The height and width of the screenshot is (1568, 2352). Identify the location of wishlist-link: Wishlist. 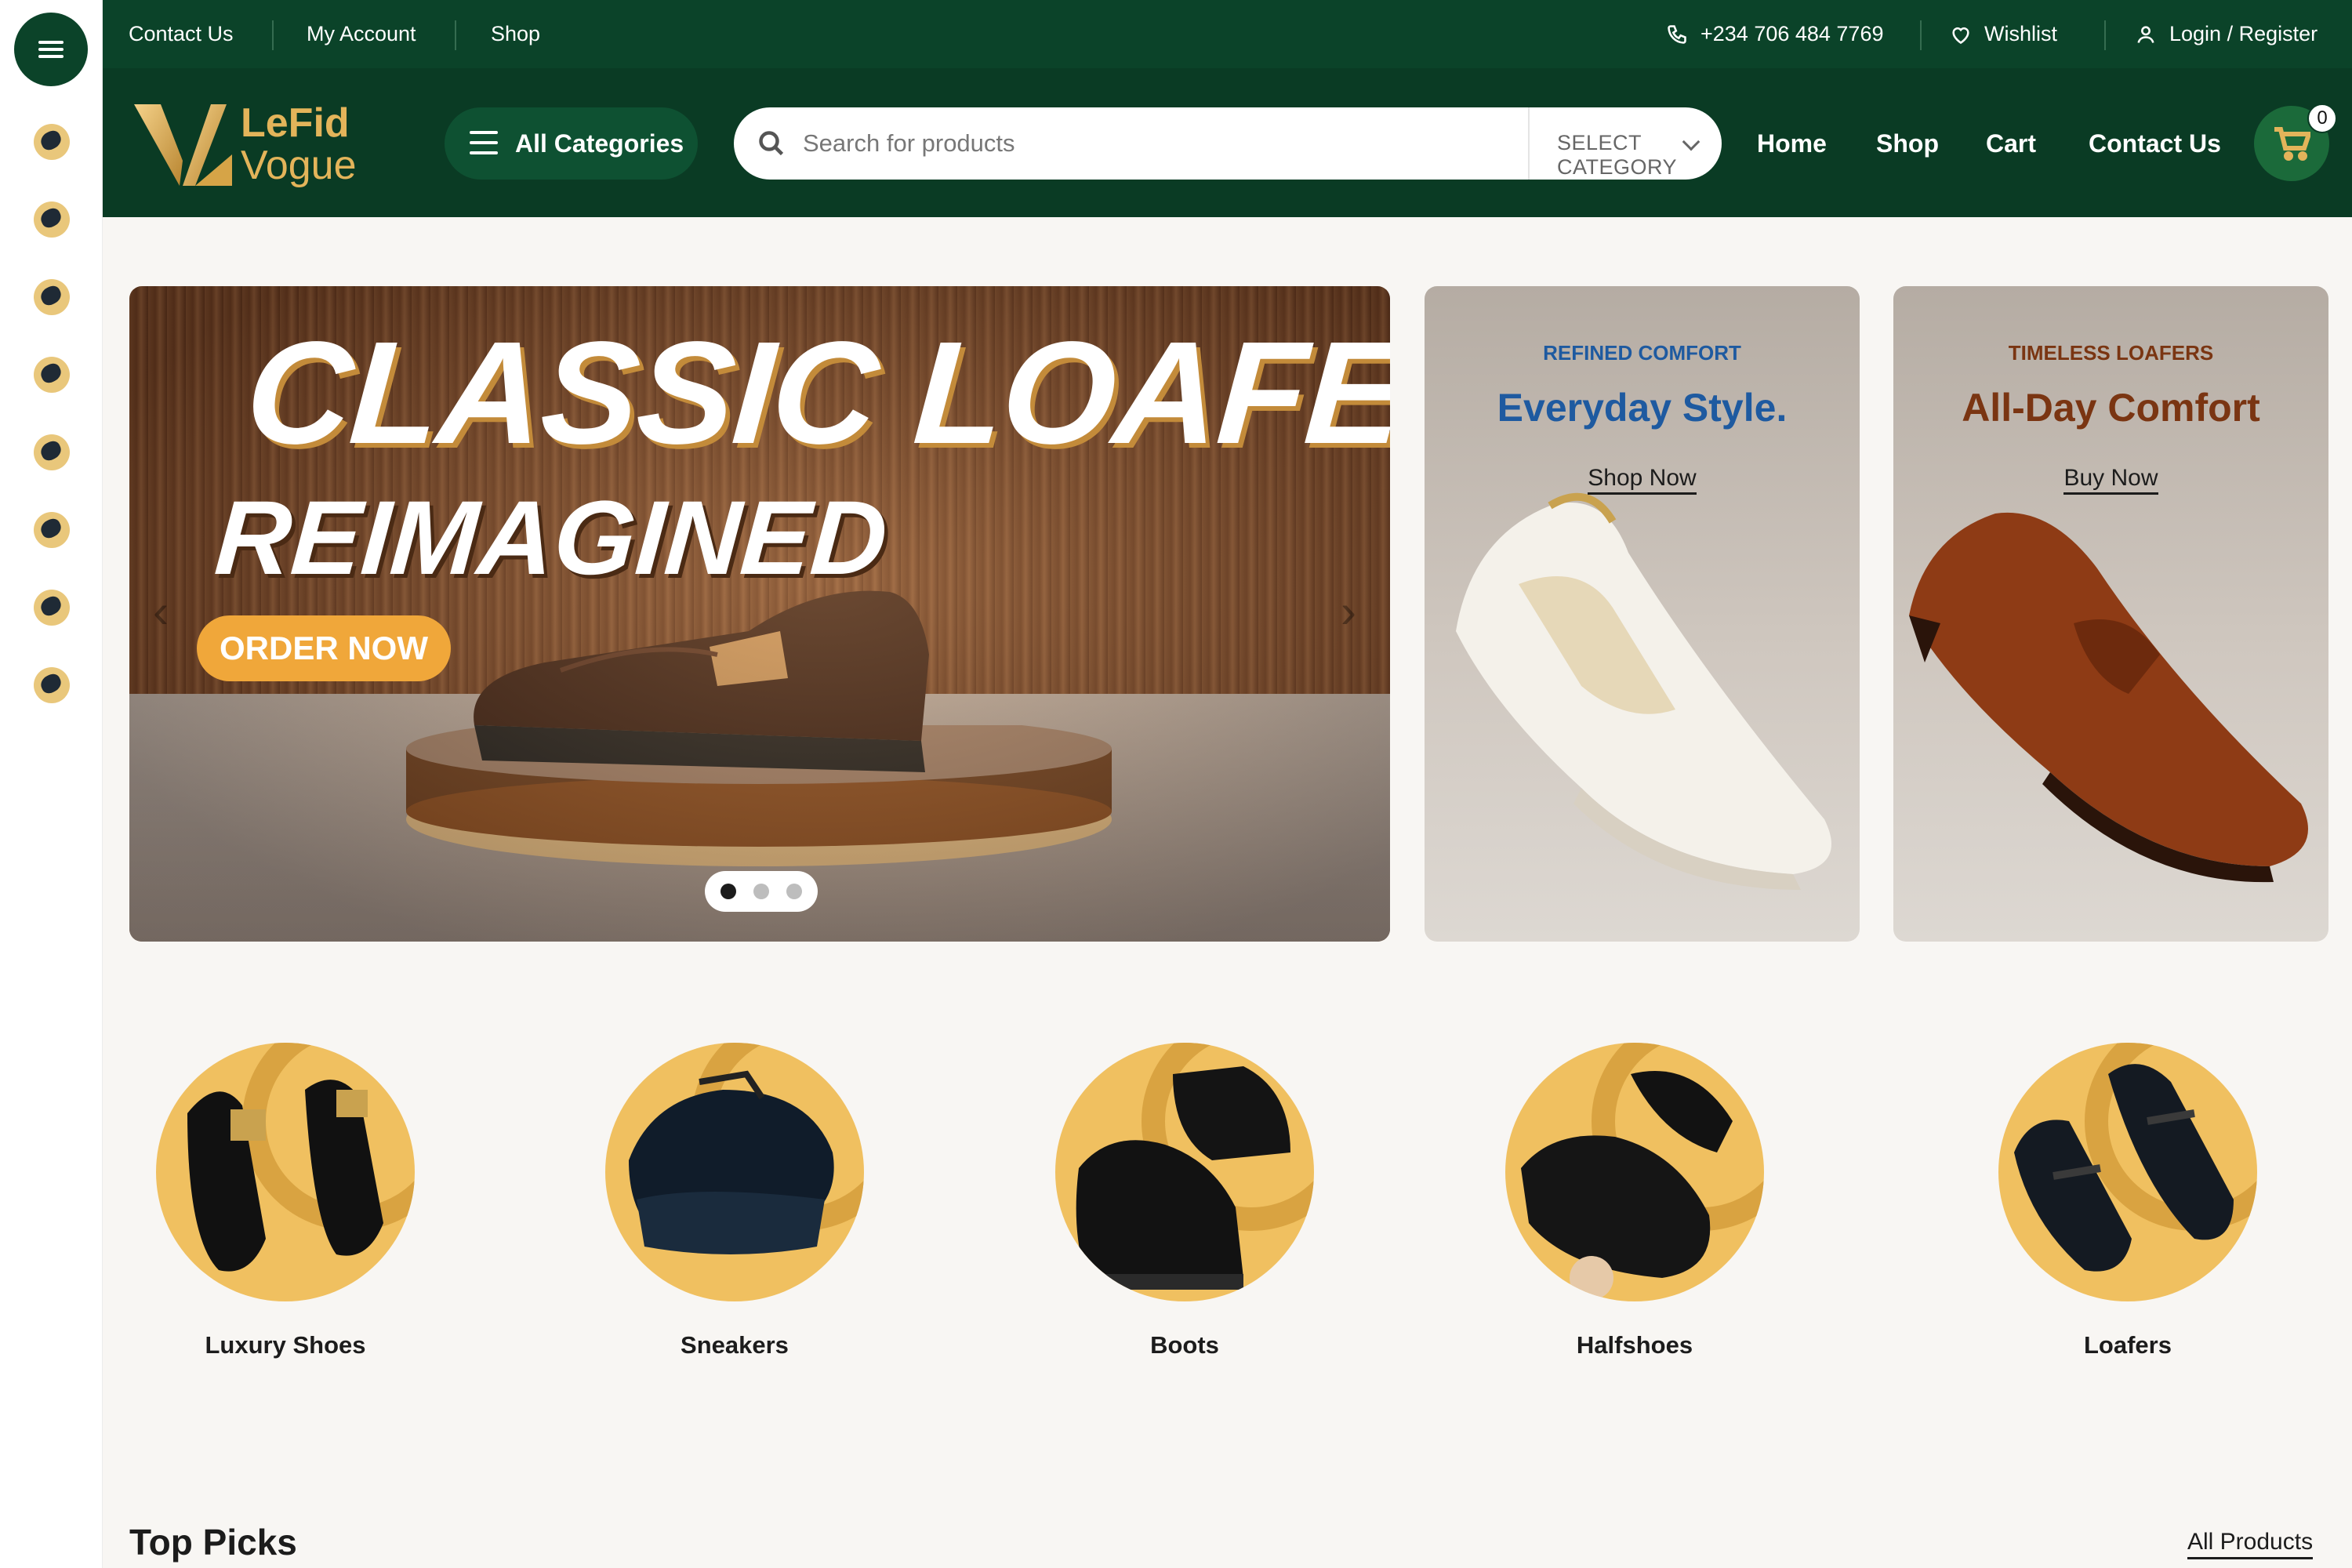
(2003, 34).